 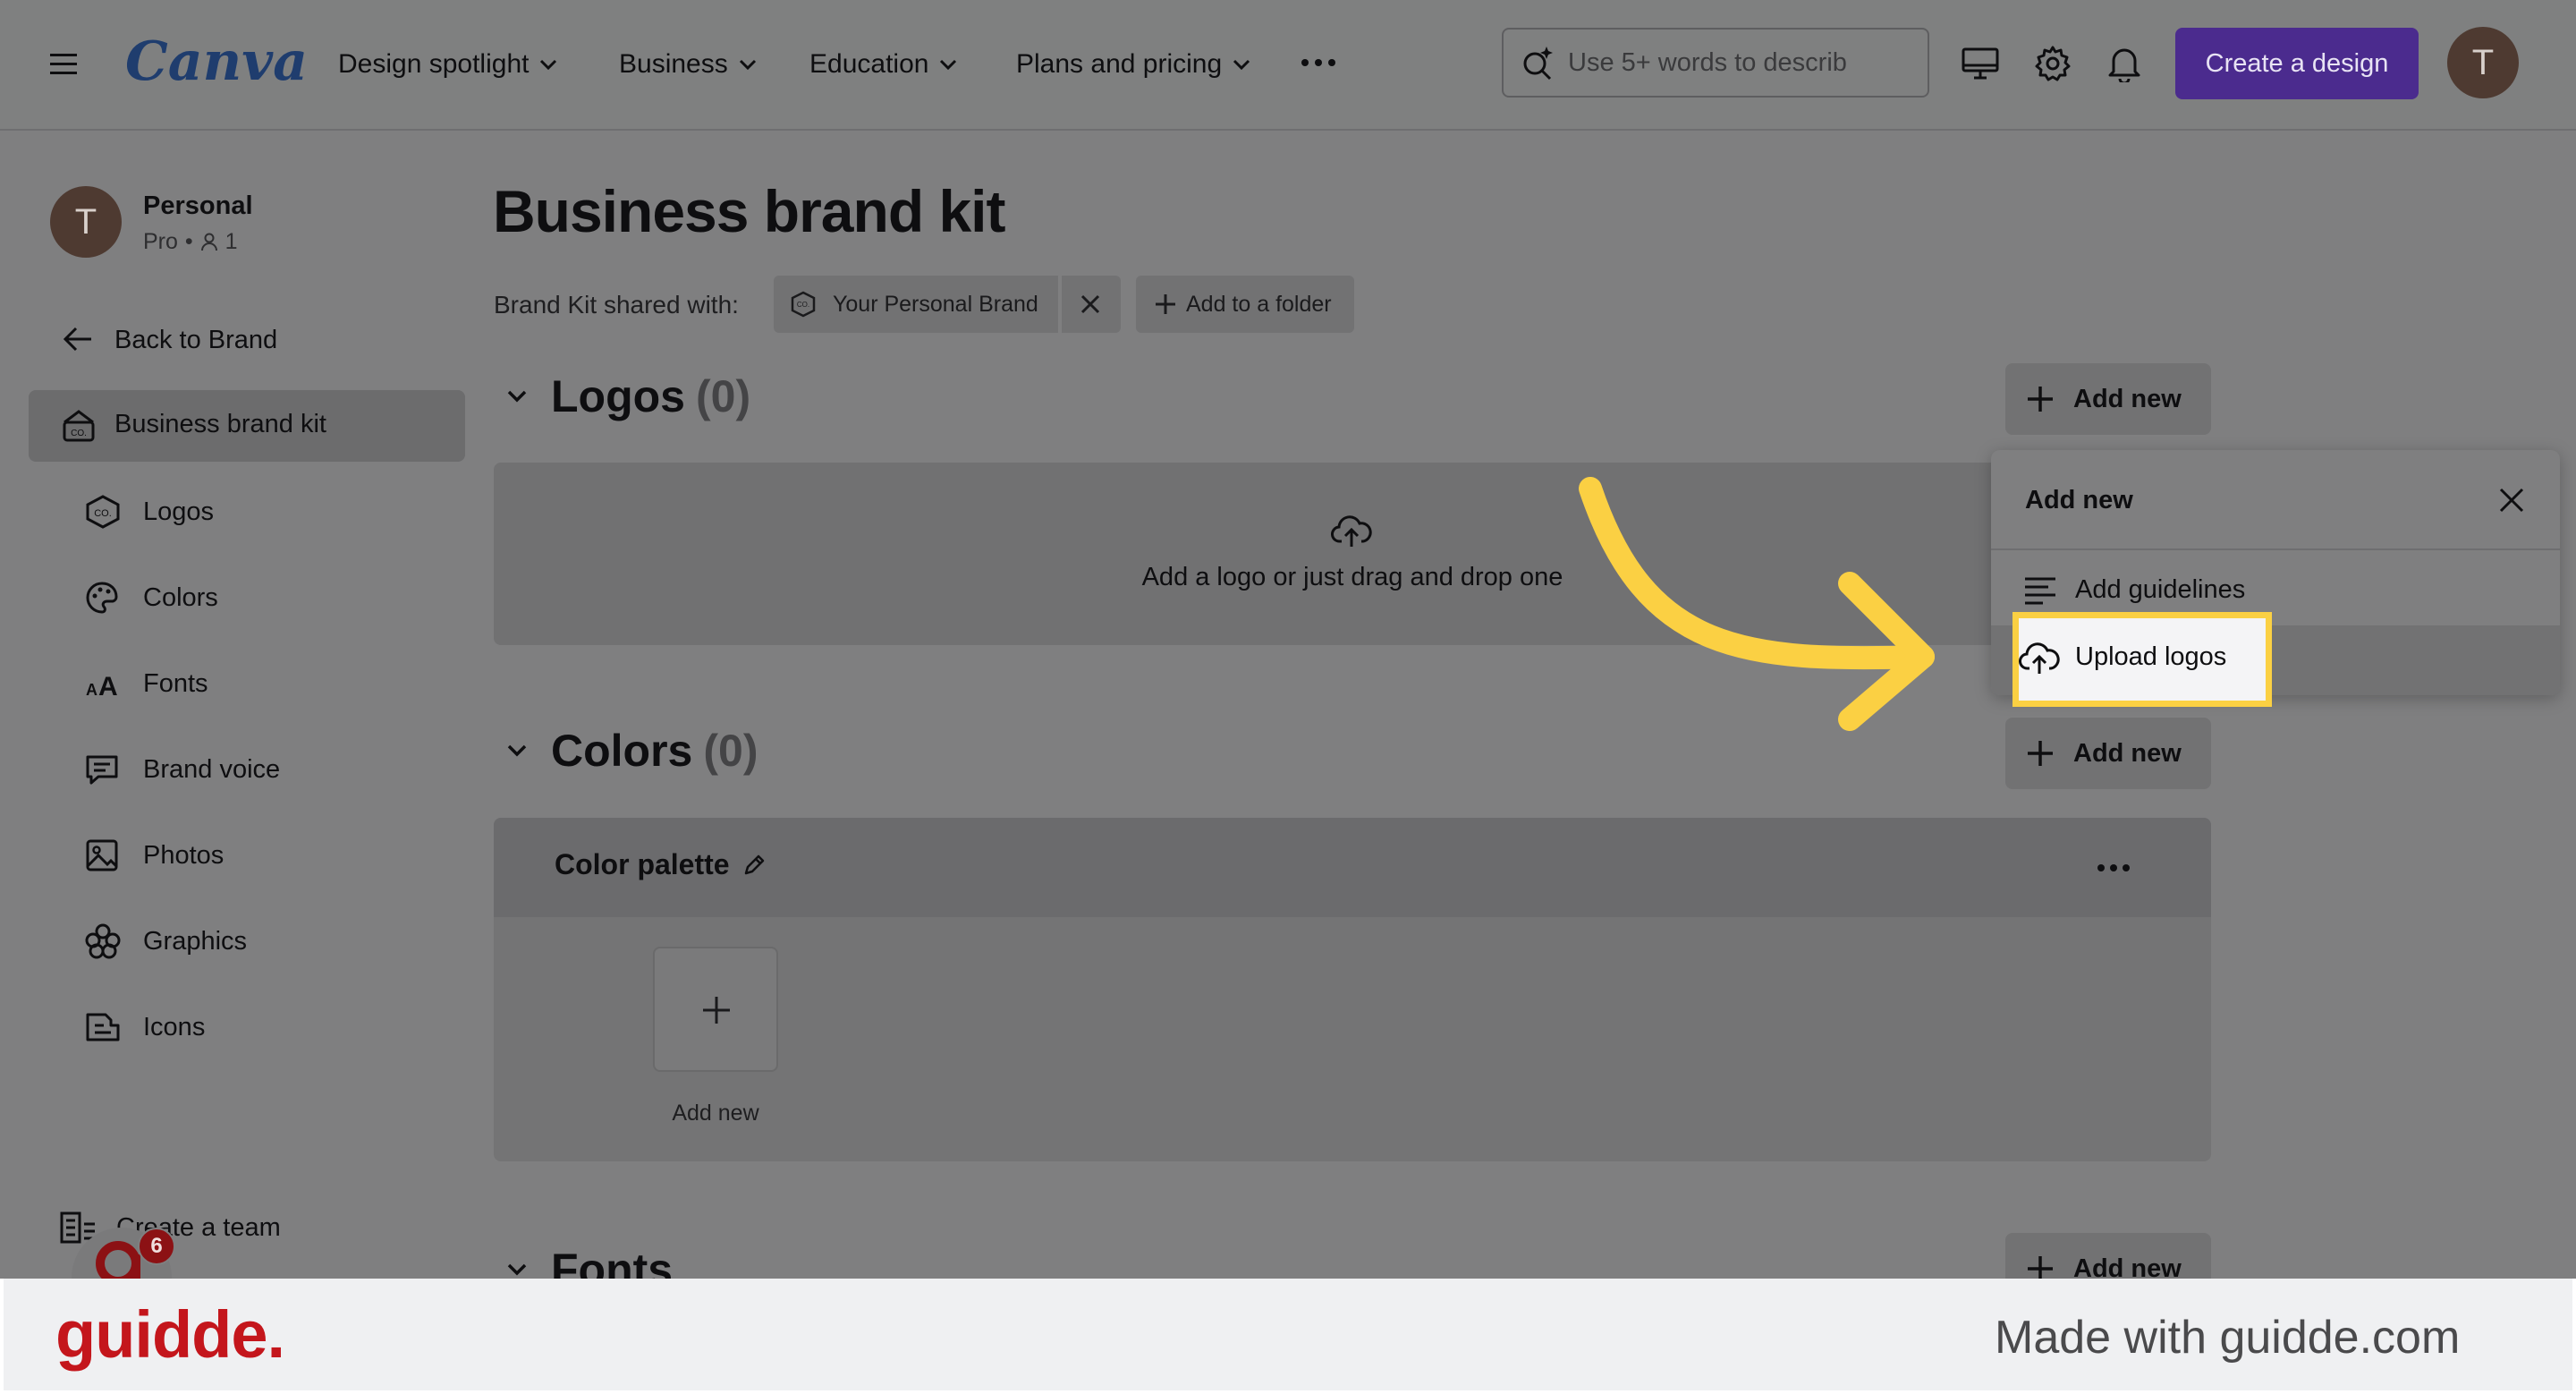 What do you see at coordinates (103, 941) in the screenshot?
I see `graphics-icon` at bounding box center [103, 941].